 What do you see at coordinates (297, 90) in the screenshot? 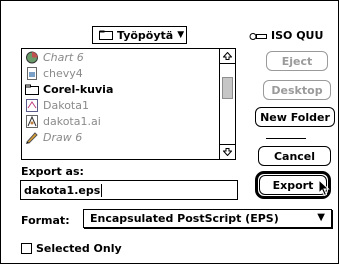
I see `desktop-button: Desktop` at bounding box center [297, 90].